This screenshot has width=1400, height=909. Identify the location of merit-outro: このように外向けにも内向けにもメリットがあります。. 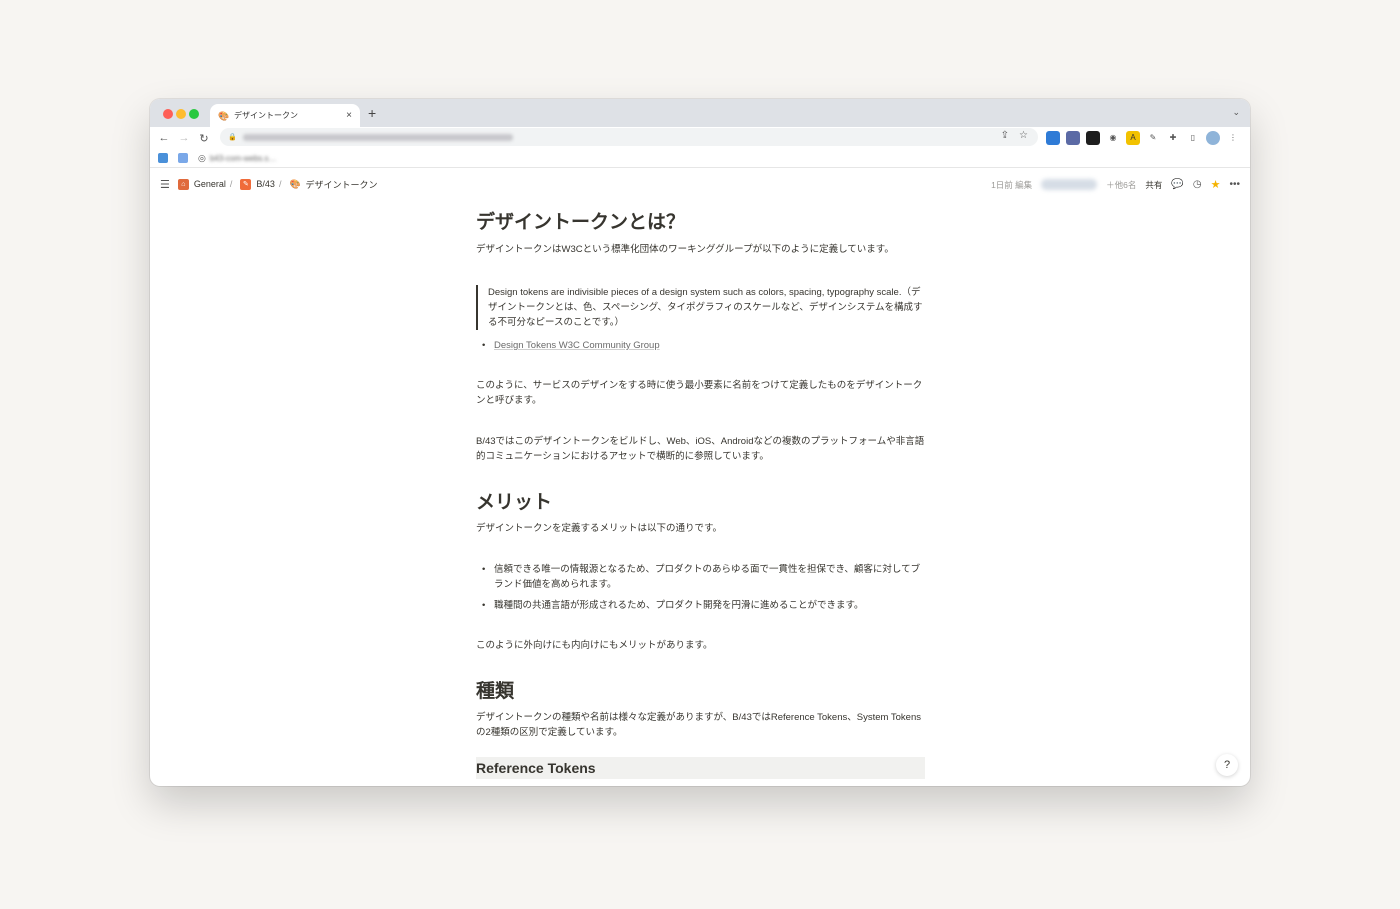
(594, 645).